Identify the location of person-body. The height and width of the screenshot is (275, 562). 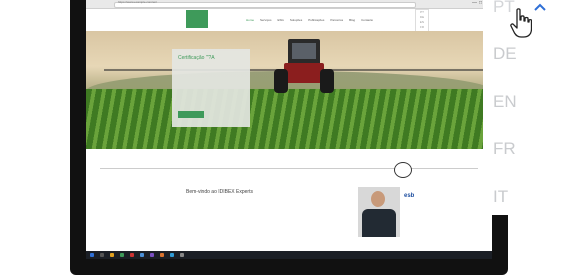
(379, 223).